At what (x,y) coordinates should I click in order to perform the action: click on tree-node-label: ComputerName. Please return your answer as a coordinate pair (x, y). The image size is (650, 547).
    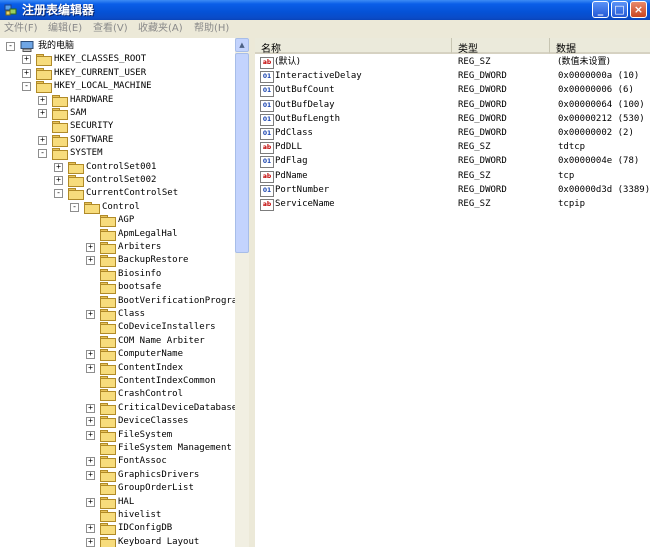
    Looking at the image, I should click on (151, 354).